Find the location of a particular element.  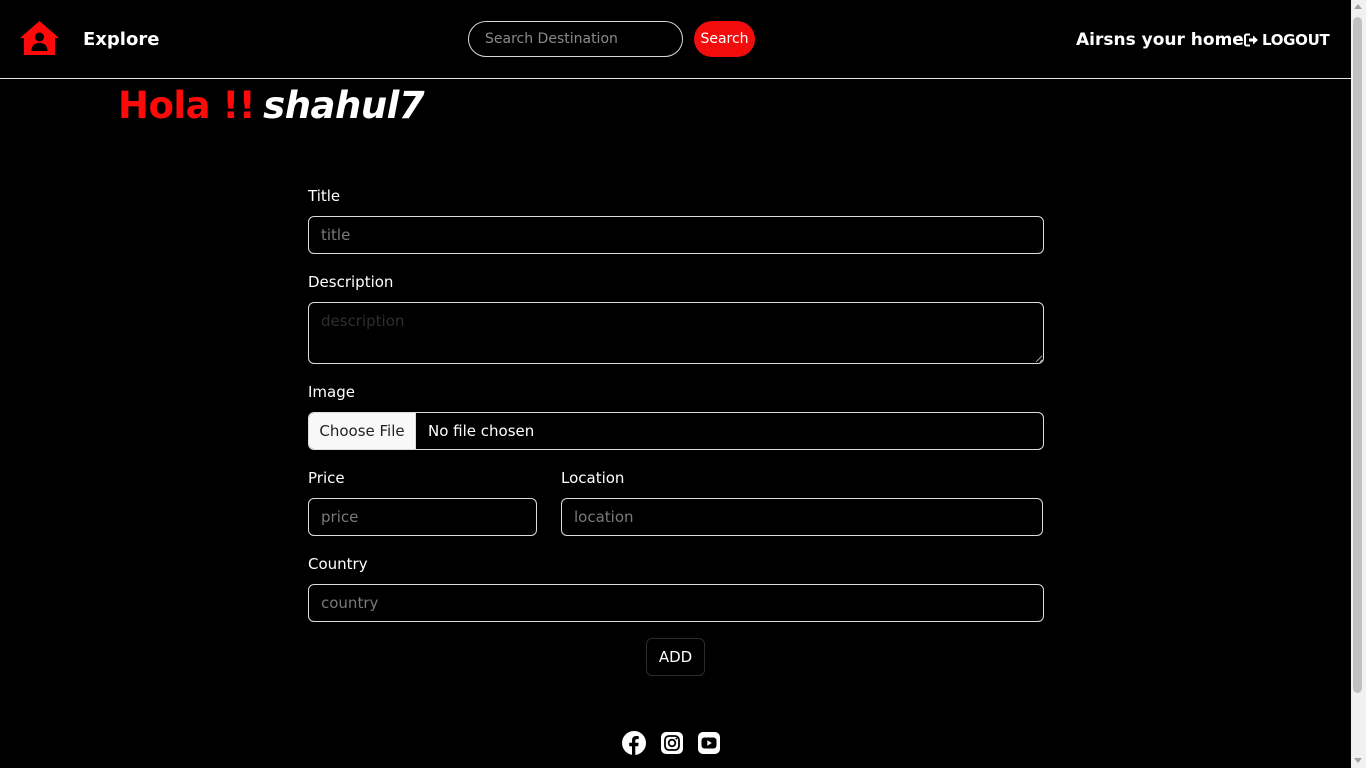

youtube-icon is located at coordinates (709, 743).